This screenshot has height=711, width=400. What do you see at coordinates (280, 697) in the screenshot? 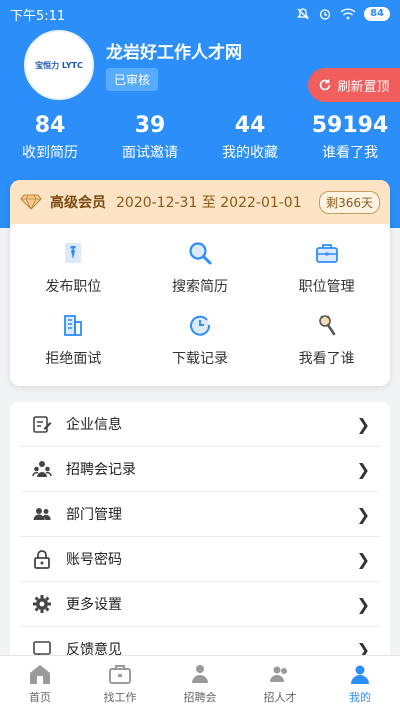
I see `tab-label: 招人才` at bounding box center [280, 697].